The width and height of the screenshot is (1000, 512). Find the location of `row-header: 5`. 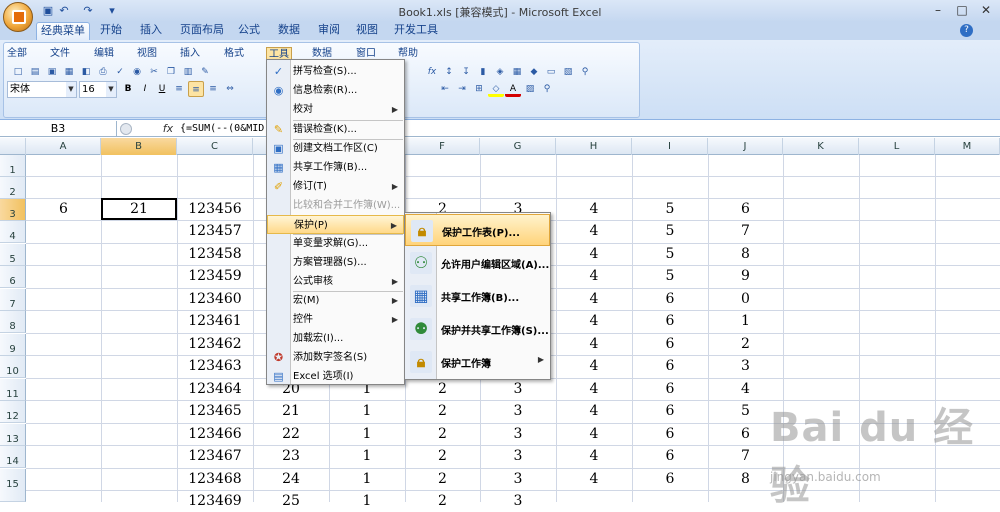

row-header: 5 is located at coordinates (13, 255).